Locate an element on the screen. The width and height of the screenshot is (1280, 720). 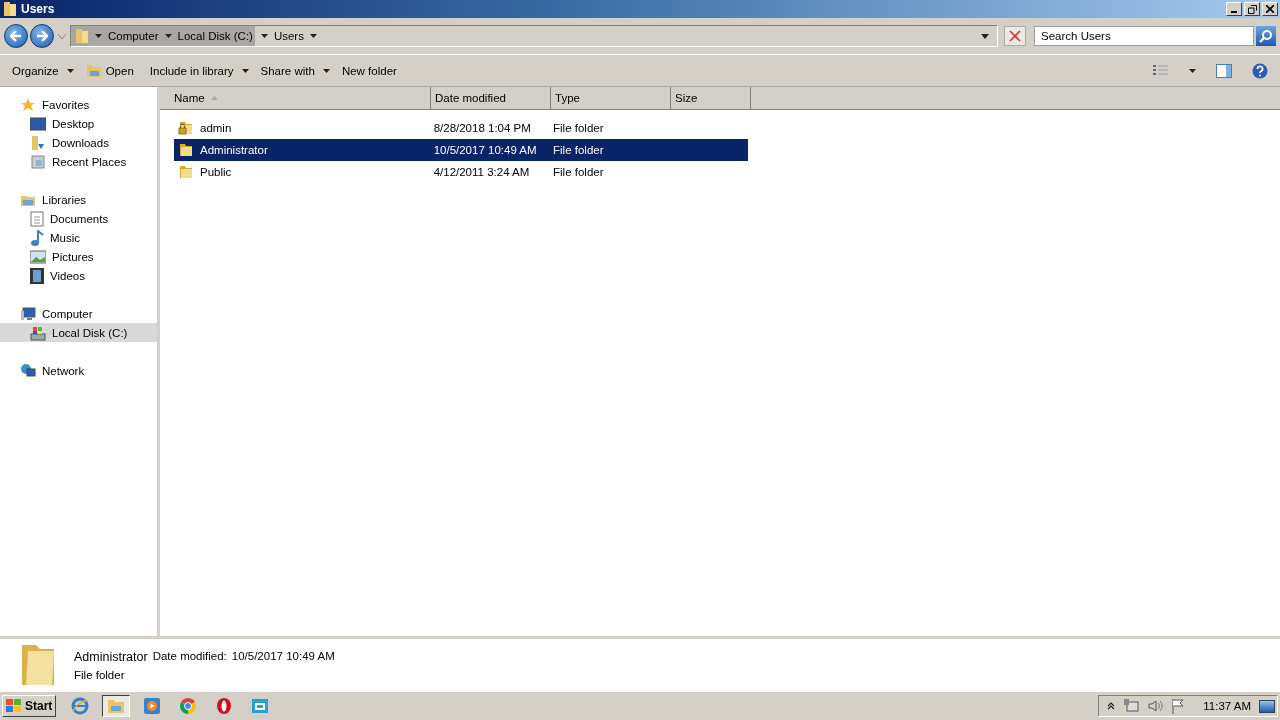
list-view-icon is located at coordinates (1161, 70).